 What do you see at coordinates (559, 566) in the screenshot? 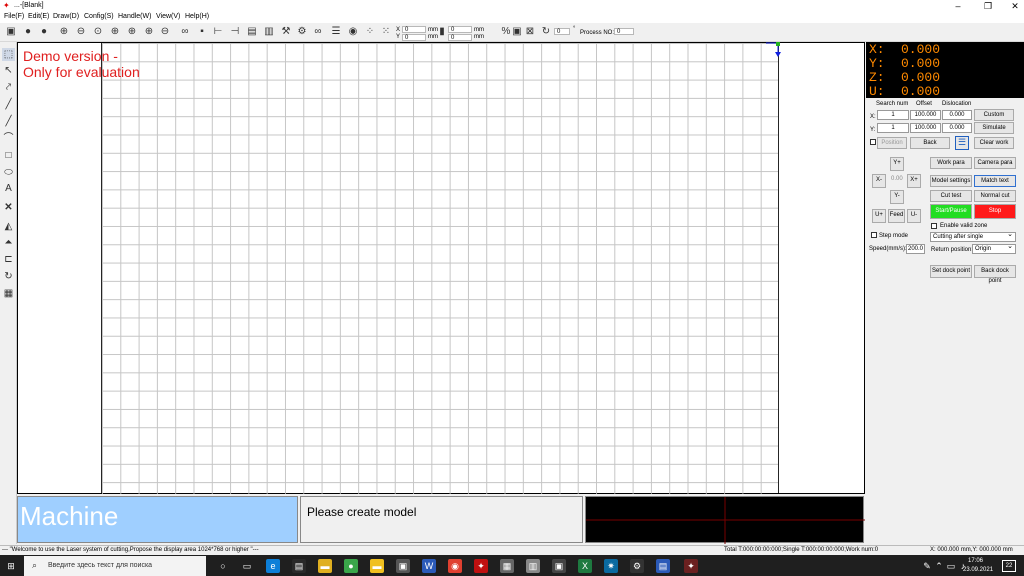
I see `app-terminal-icon: ▣` at bounding box center [559, 566].